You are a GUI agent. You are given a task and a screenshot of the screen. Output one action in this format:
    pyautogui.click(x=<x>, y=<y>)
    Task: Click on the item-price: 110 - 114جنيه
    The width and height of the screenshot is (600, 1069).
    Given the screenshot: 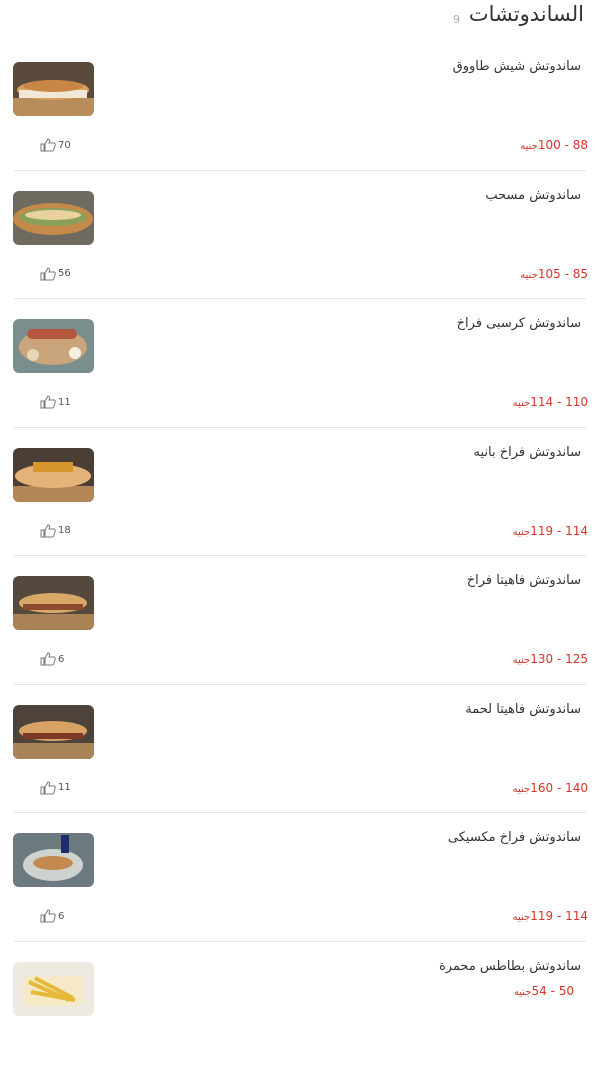 What is the action you would take?
    pyautogui.click(x=550, y=402)
    